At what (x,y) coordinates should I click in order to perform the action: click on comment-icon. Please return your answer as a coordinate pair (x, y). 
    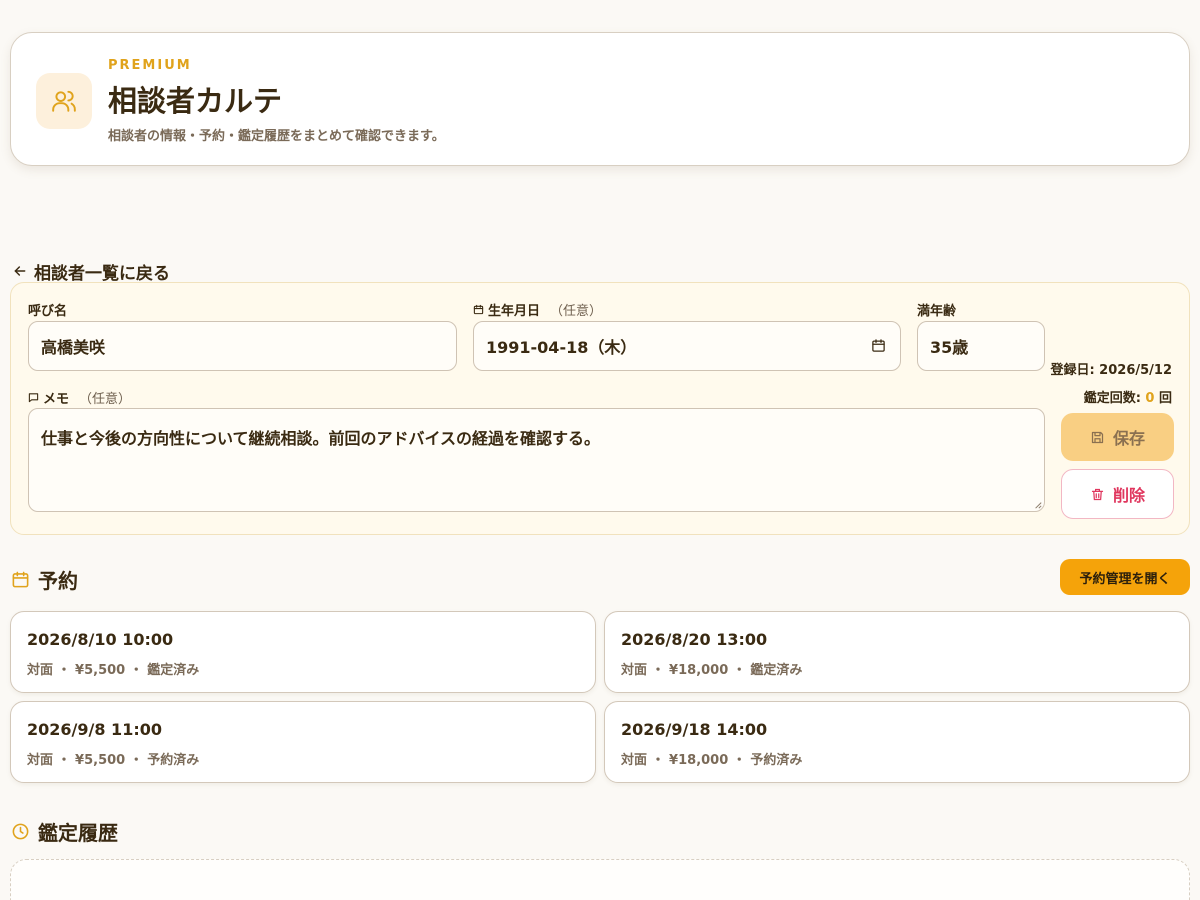
    Looking at the image, I should click on (33, 397).